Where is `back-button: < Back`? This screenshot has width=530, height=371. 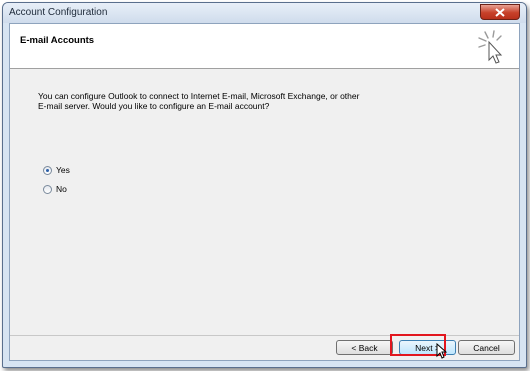
back-button: < Back is located at coordinates (364, 347).